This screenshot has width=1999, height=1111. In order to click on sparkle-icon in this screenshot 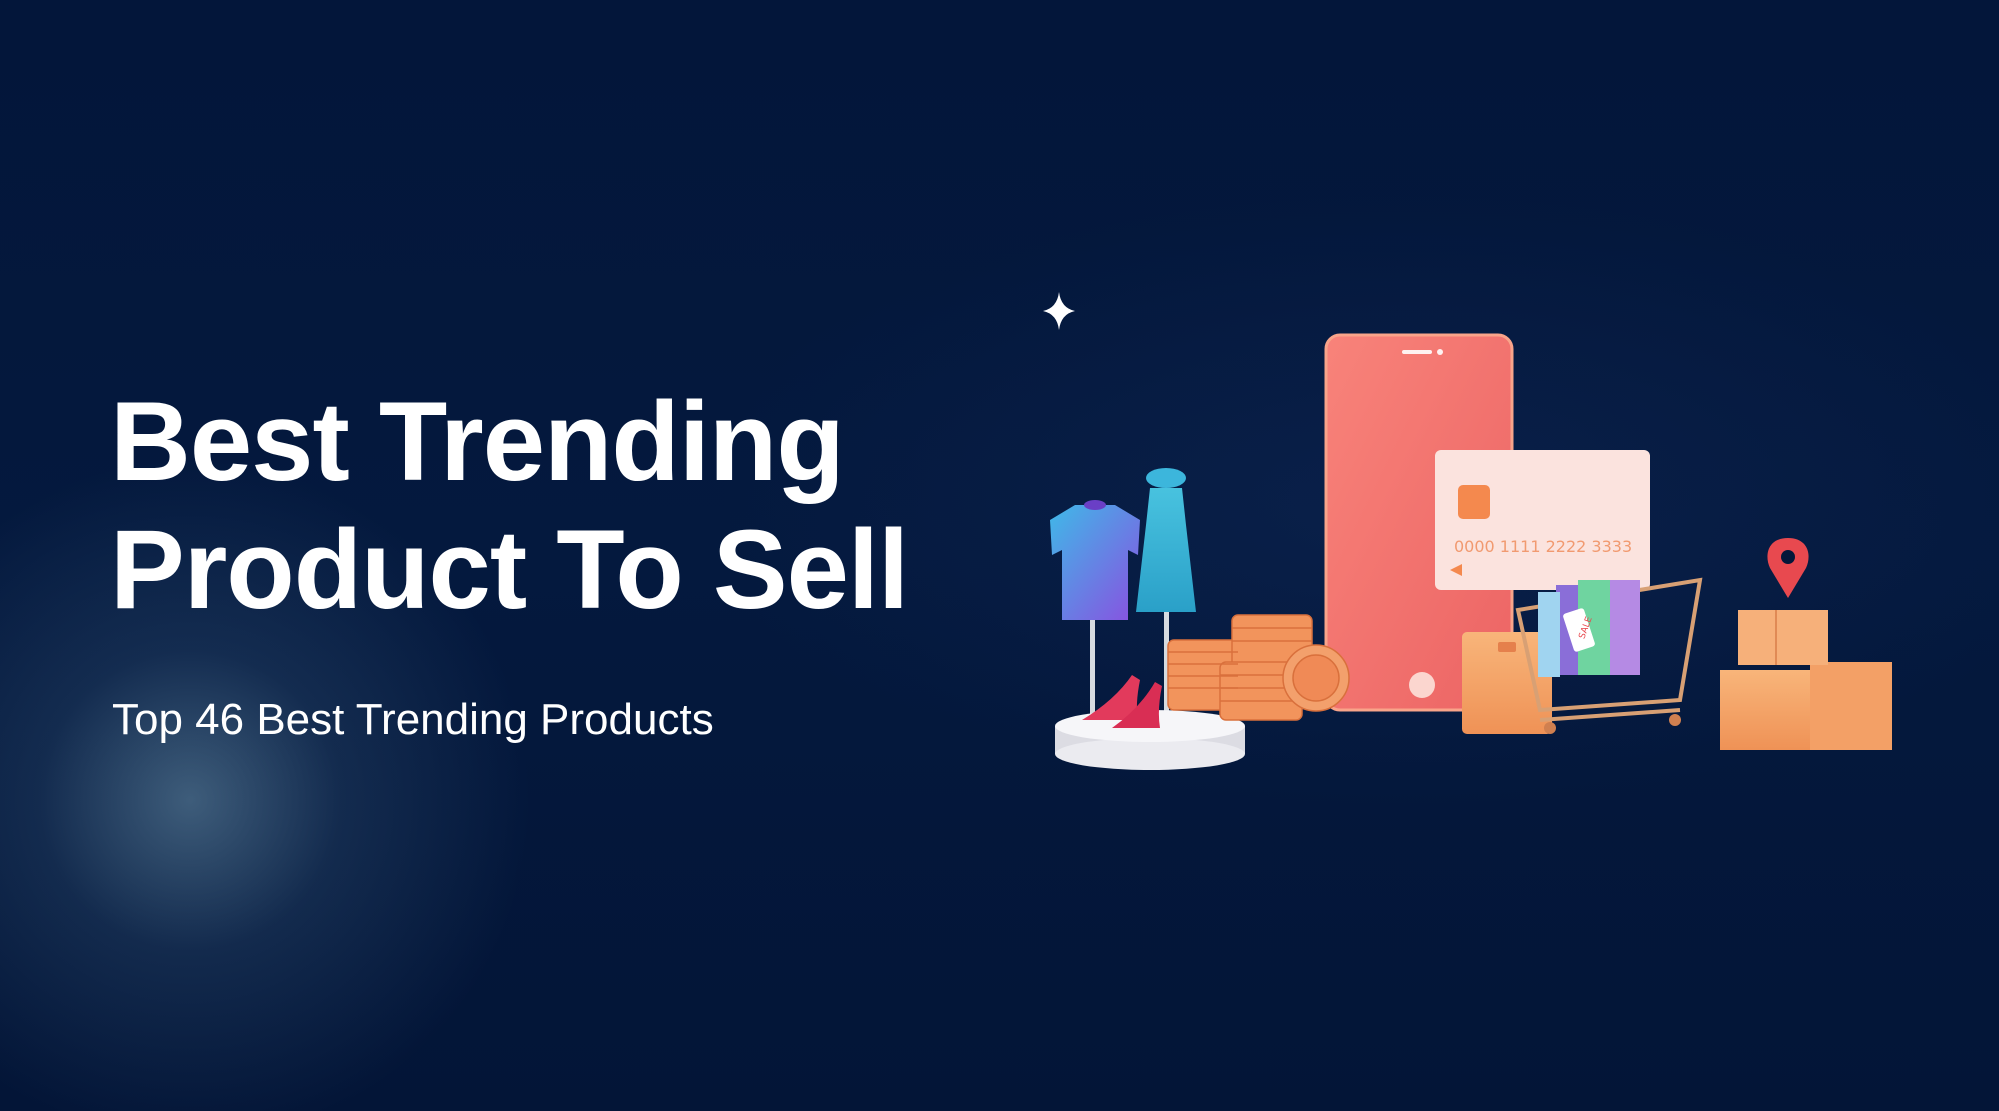, I will do `click(1059, 311)`.